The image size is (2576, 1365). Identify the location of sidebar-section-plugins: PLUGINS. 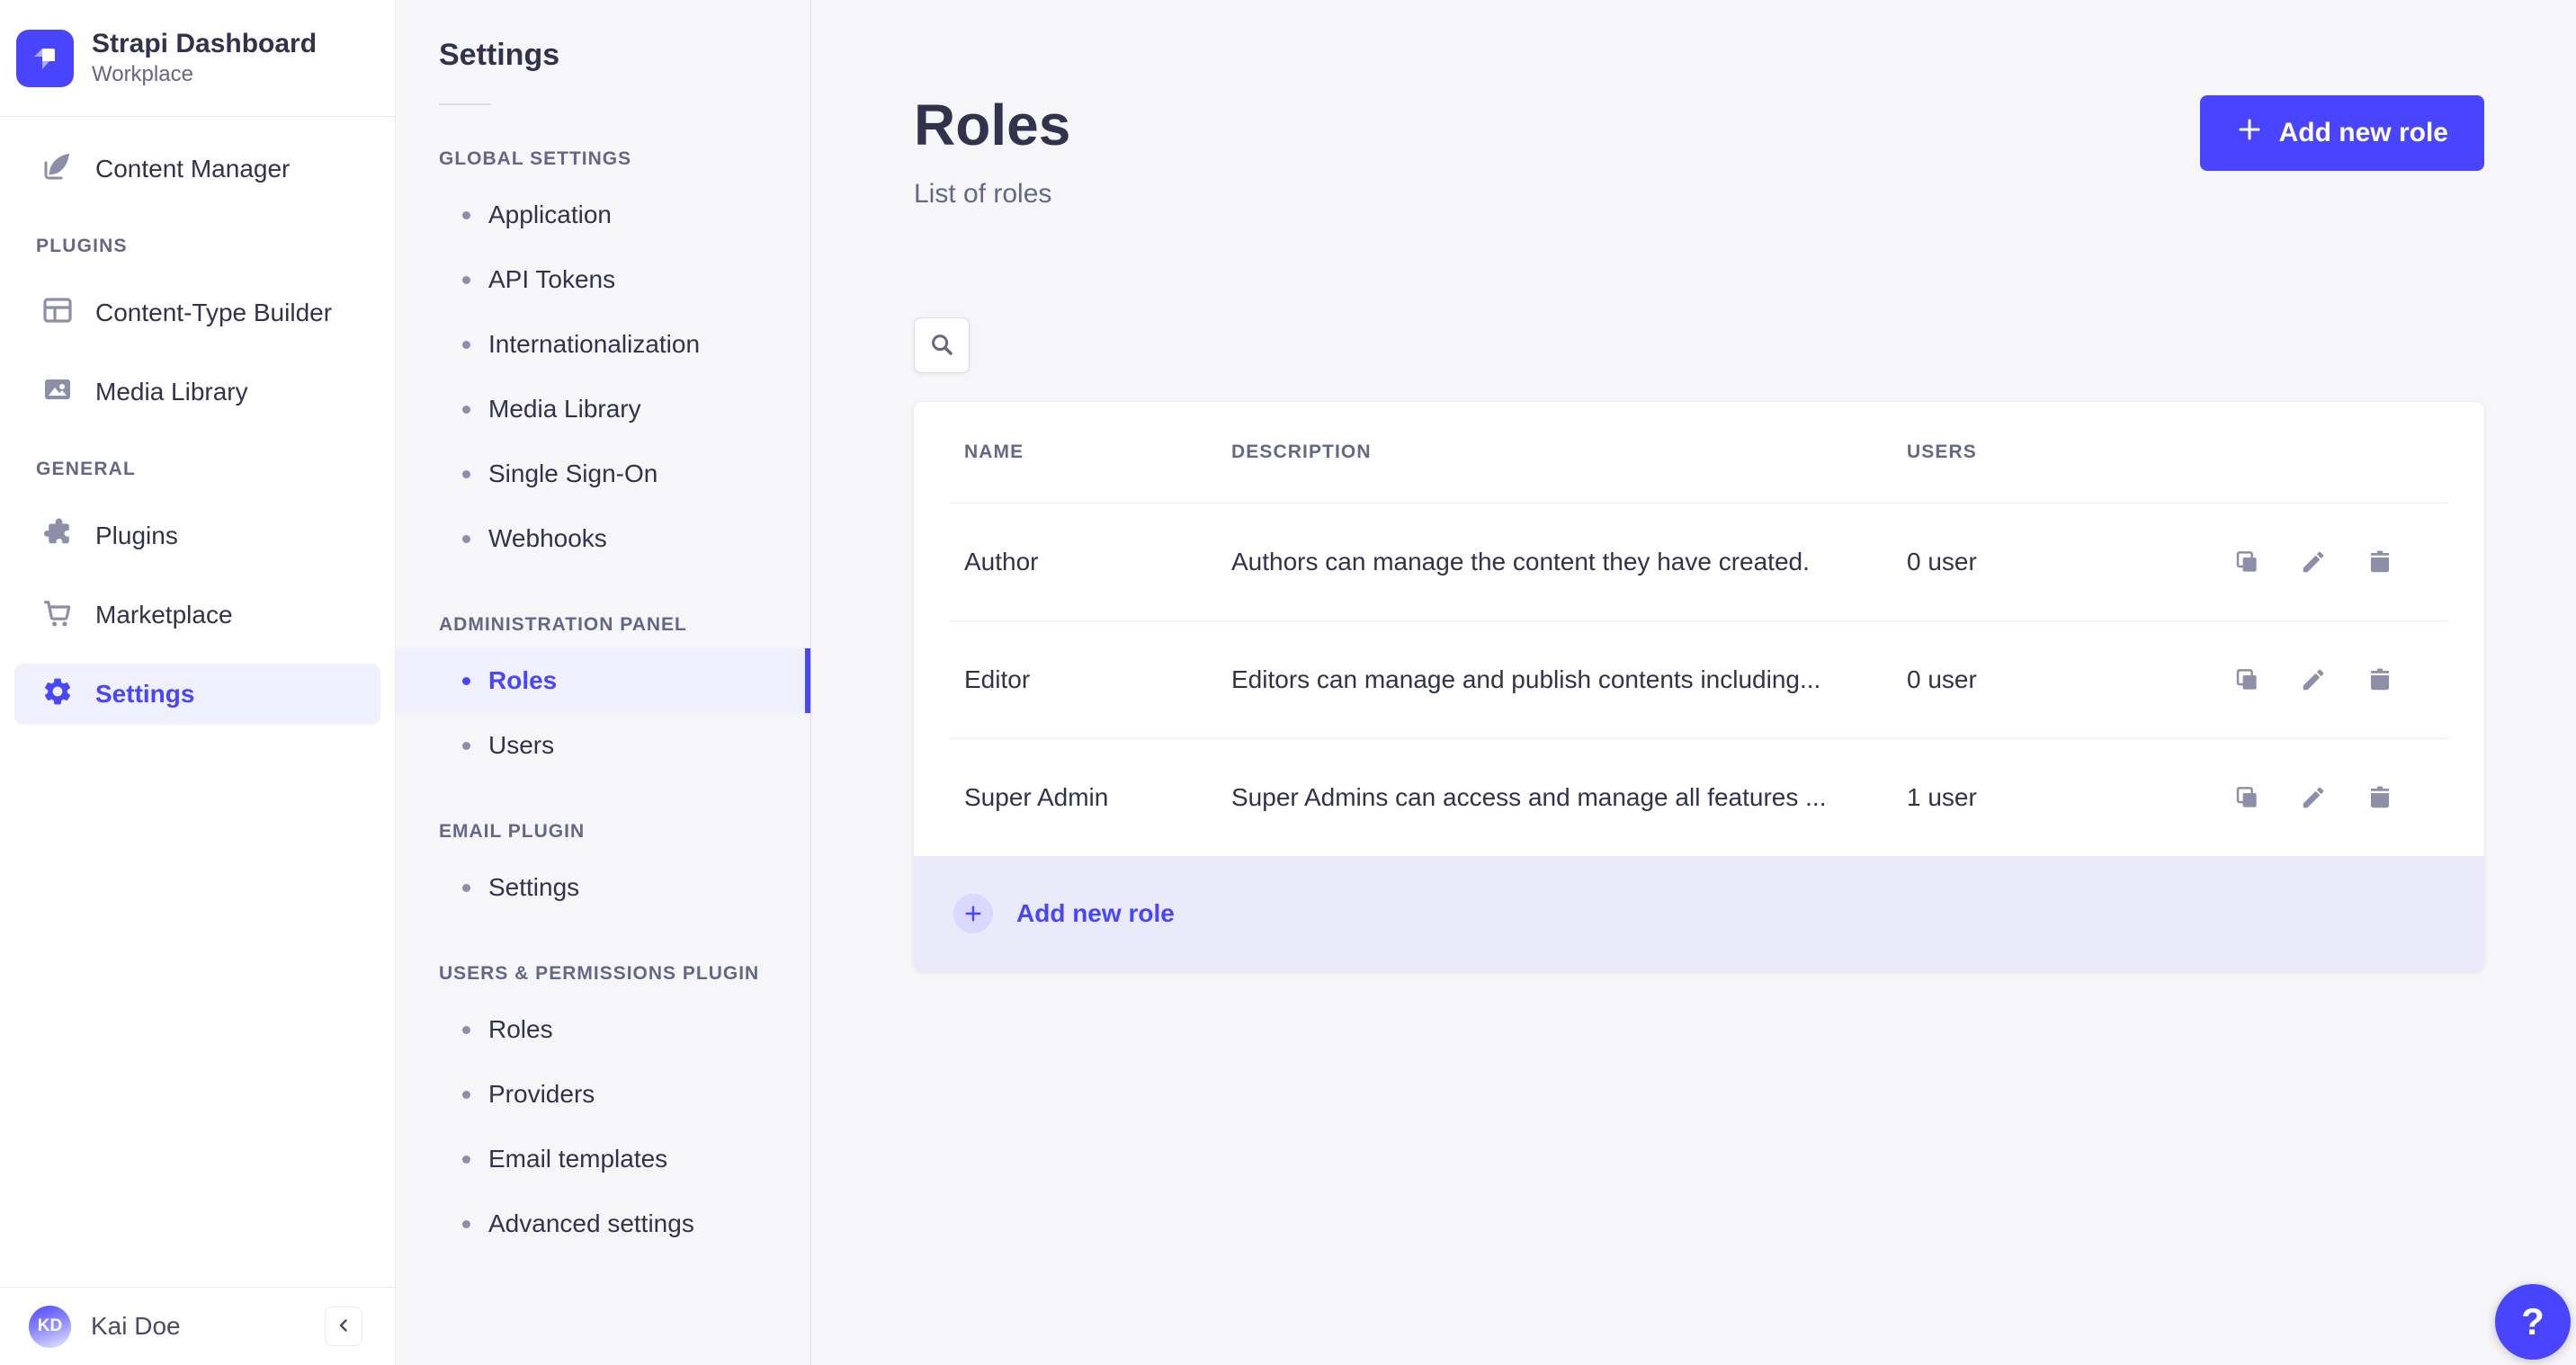
(82, 246).